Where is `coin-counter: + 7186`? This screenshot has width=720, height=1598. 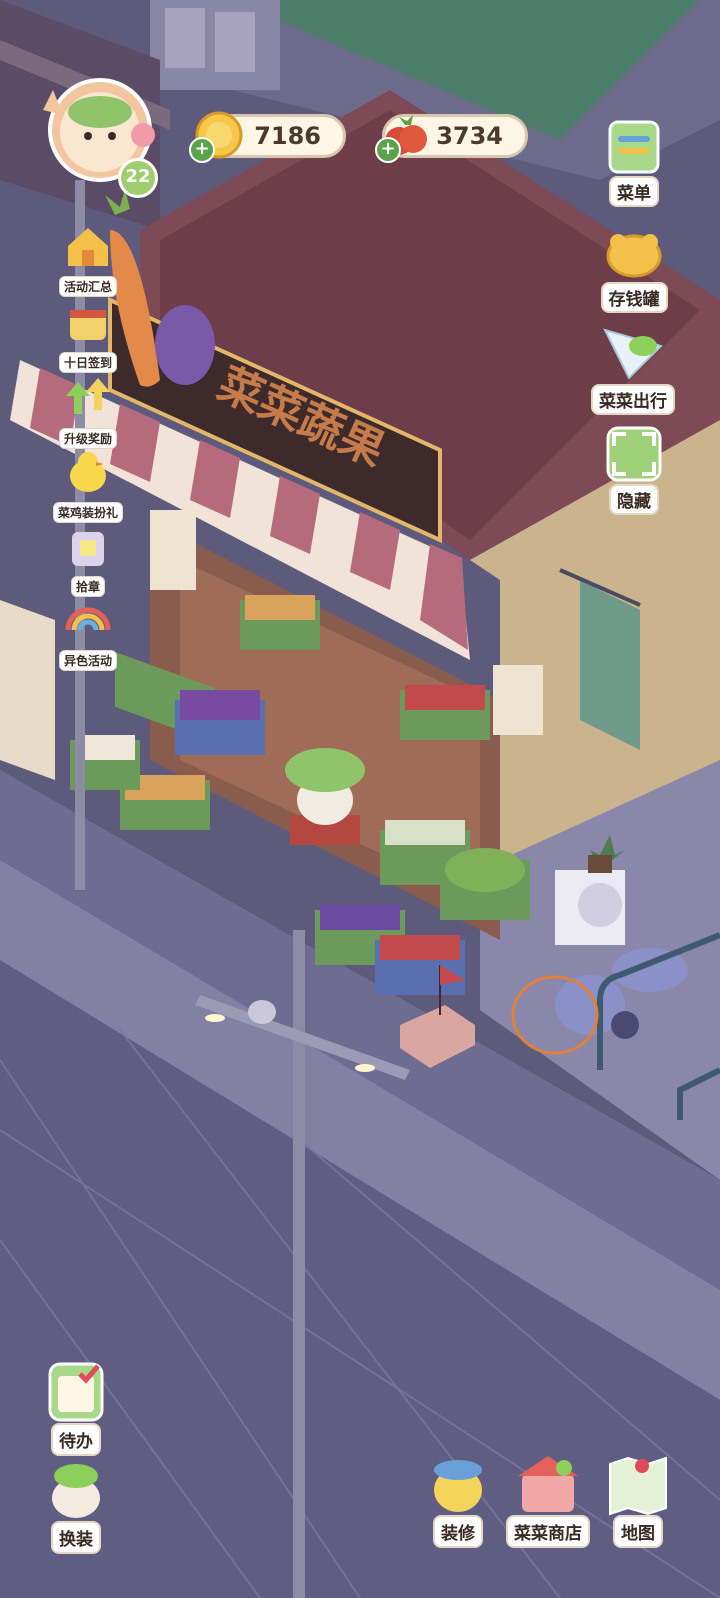
coin-counter: + 7186 is located at coordinates (267, 137).